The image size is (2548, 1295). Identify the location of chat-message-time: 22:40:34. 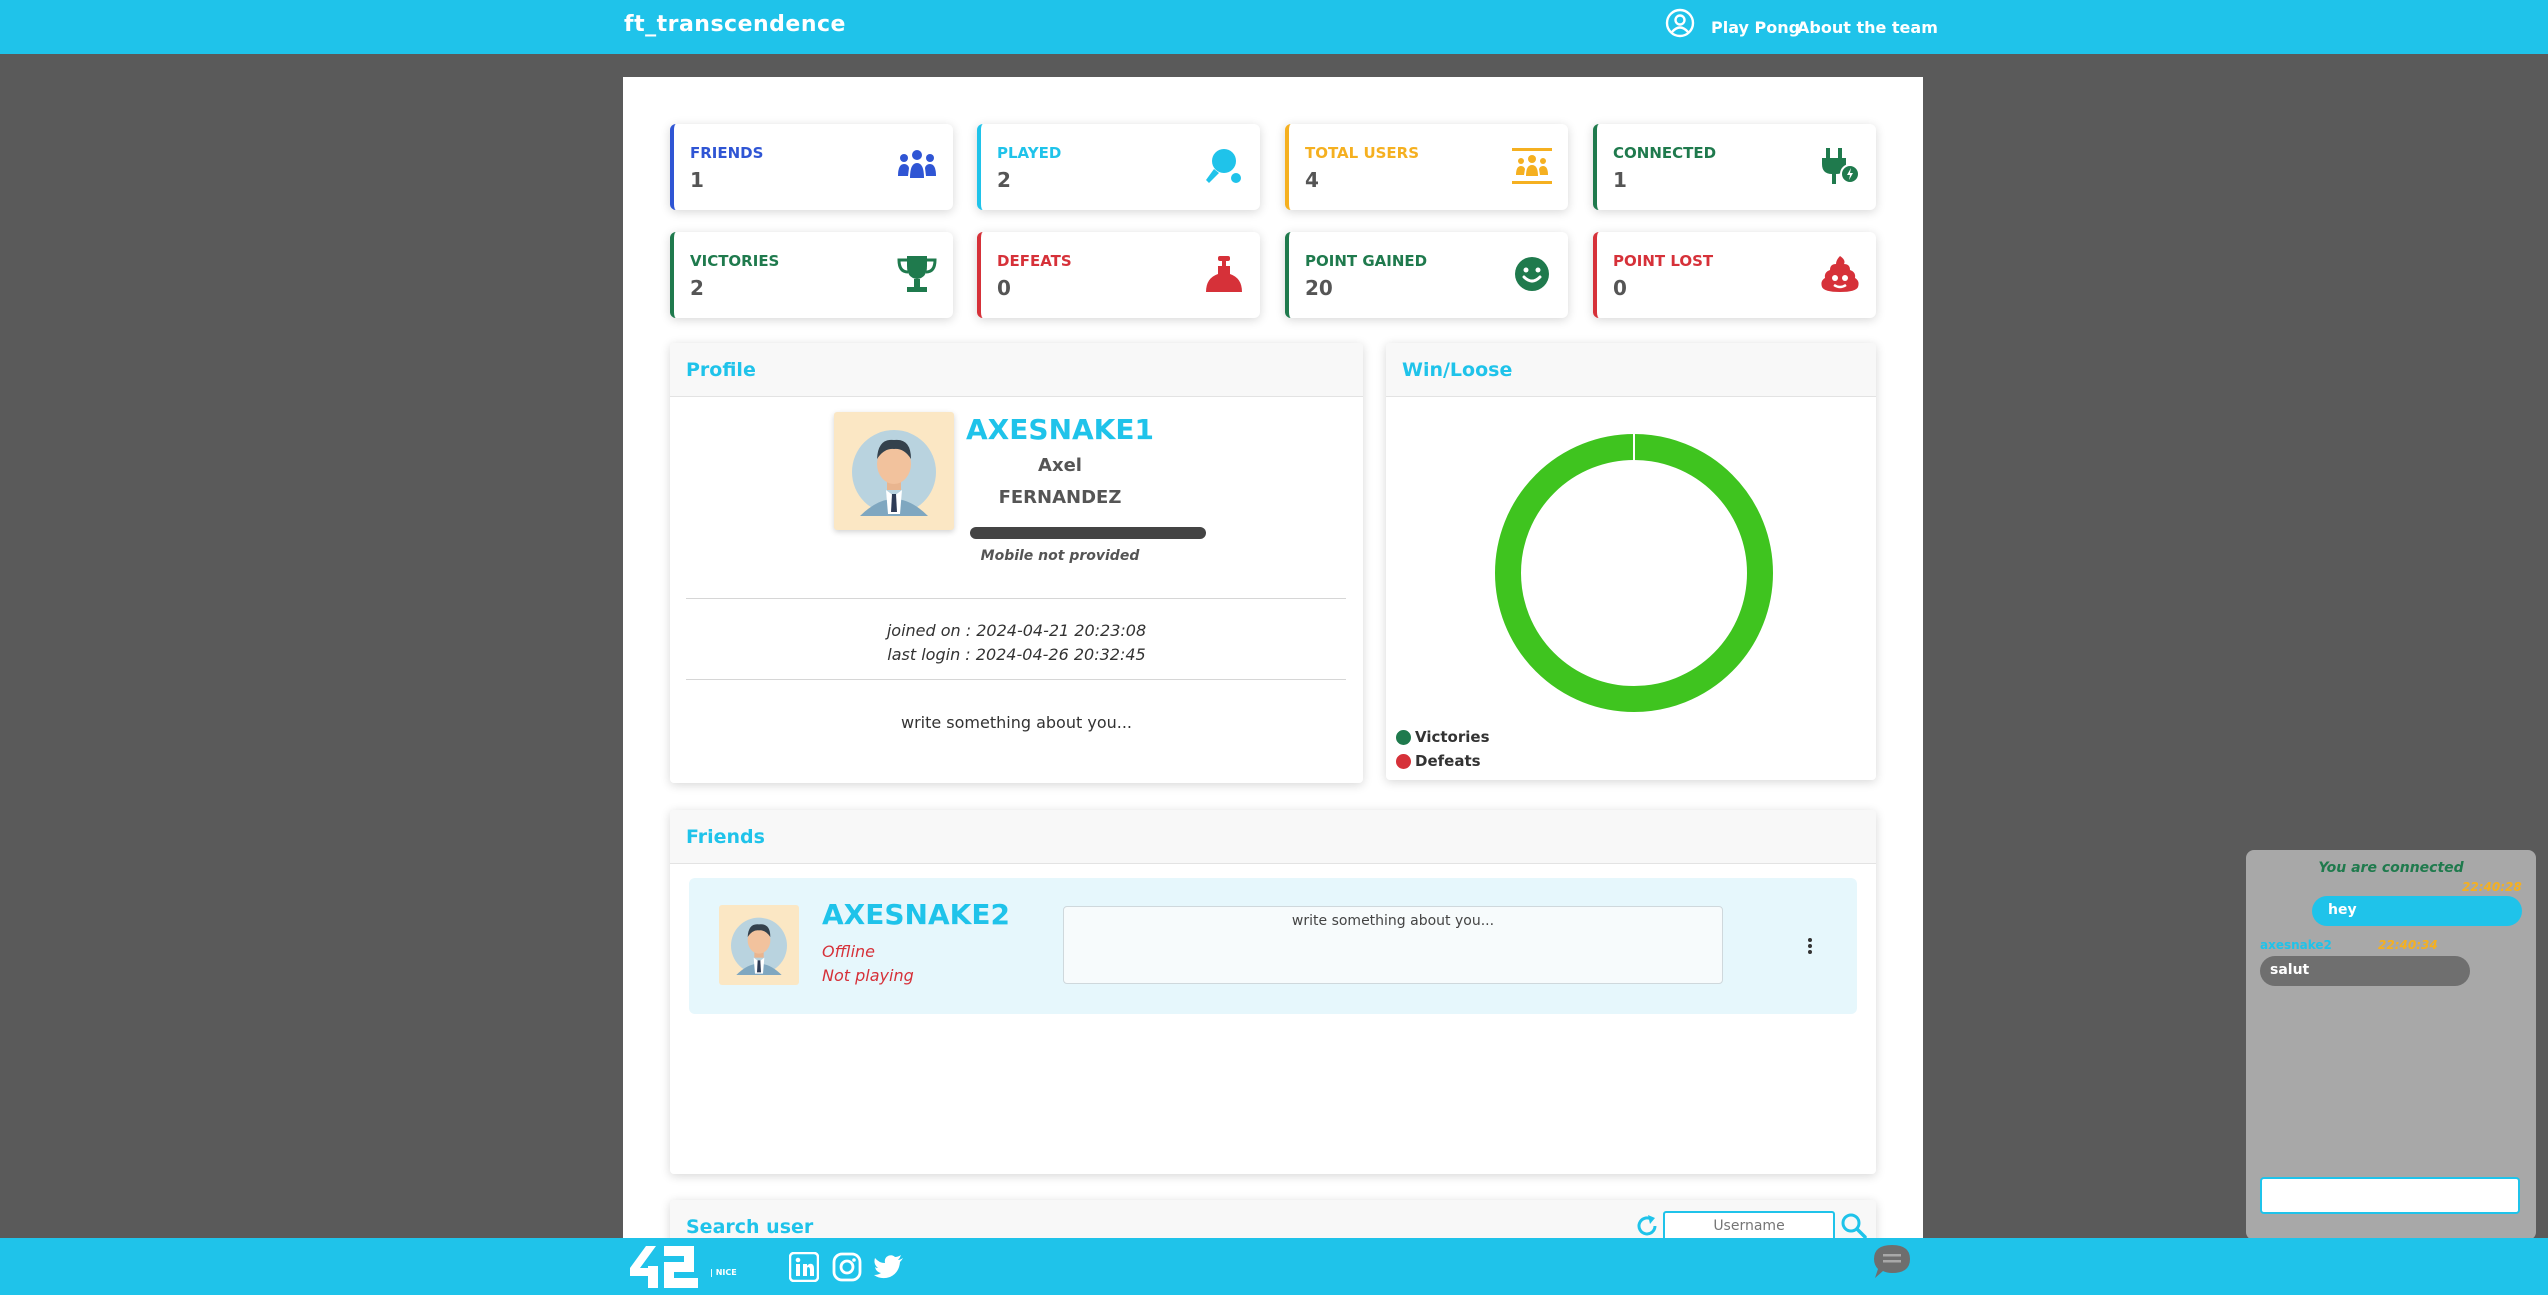
(2408, 945).